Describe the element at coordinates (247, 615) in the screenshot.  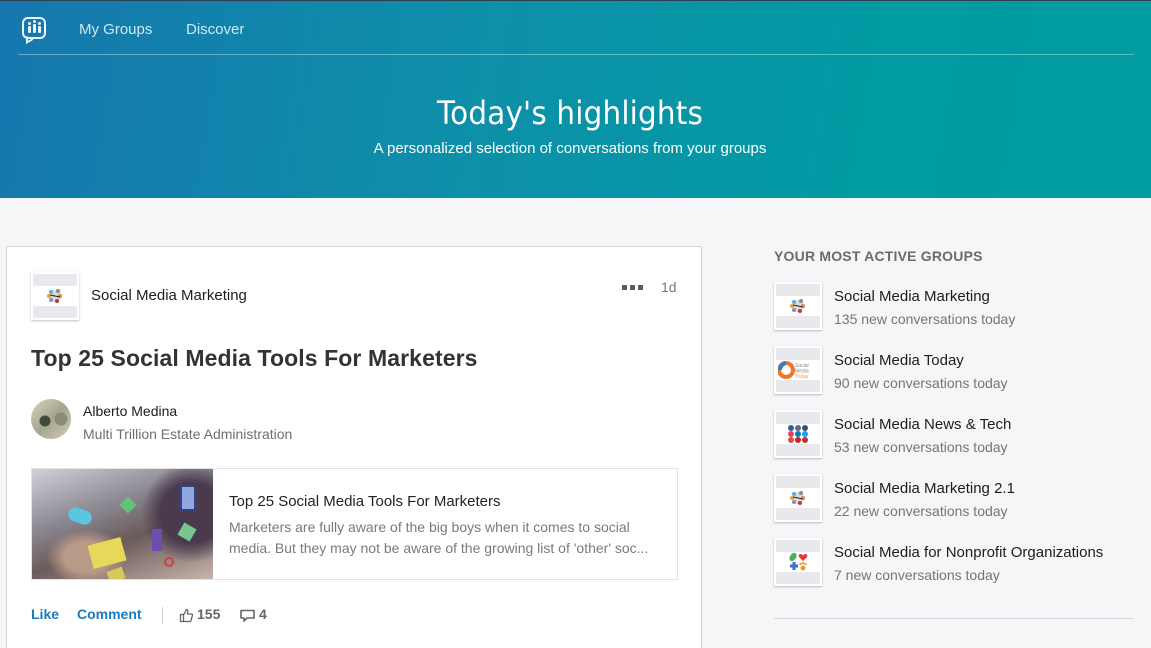
I see `comment-icon` at that location.